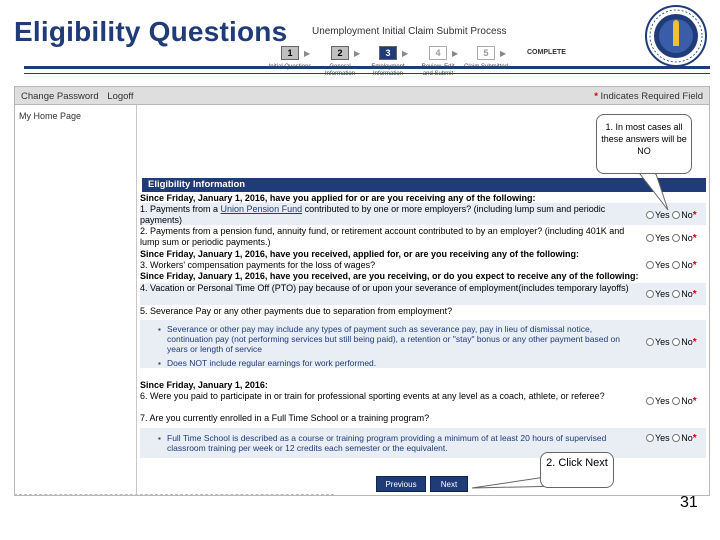  I want to click on logoff-link: Logoff, so click(120, 96).